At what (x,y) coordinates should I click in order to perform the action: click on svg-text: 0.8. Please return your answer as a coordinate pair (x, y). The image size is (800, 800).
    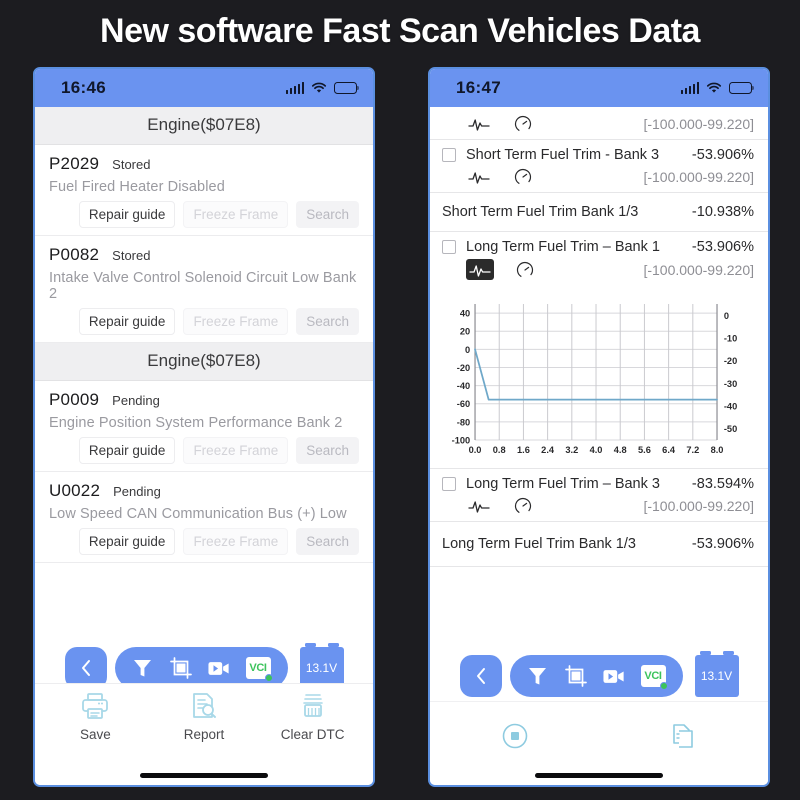
    Looking at the image, I should click on (499, 450).